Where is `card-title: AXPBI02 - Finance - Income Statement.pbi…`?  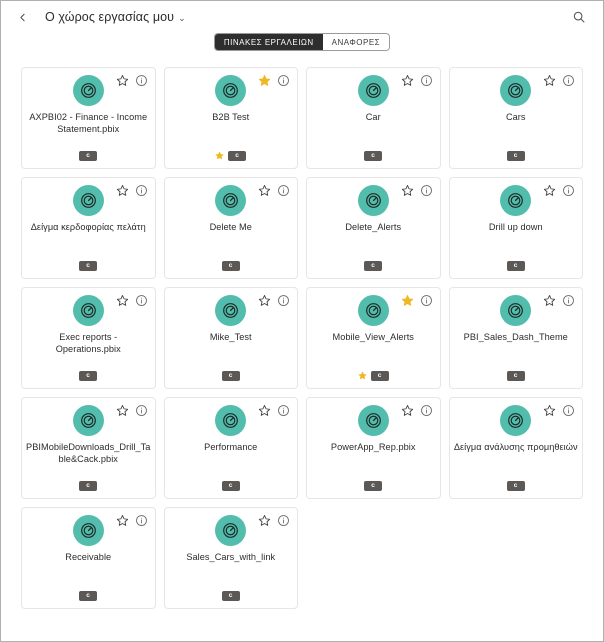
card-title: AXPBI02 - Finance - Income Statement.pbi… is located at coordinates (88, 123).